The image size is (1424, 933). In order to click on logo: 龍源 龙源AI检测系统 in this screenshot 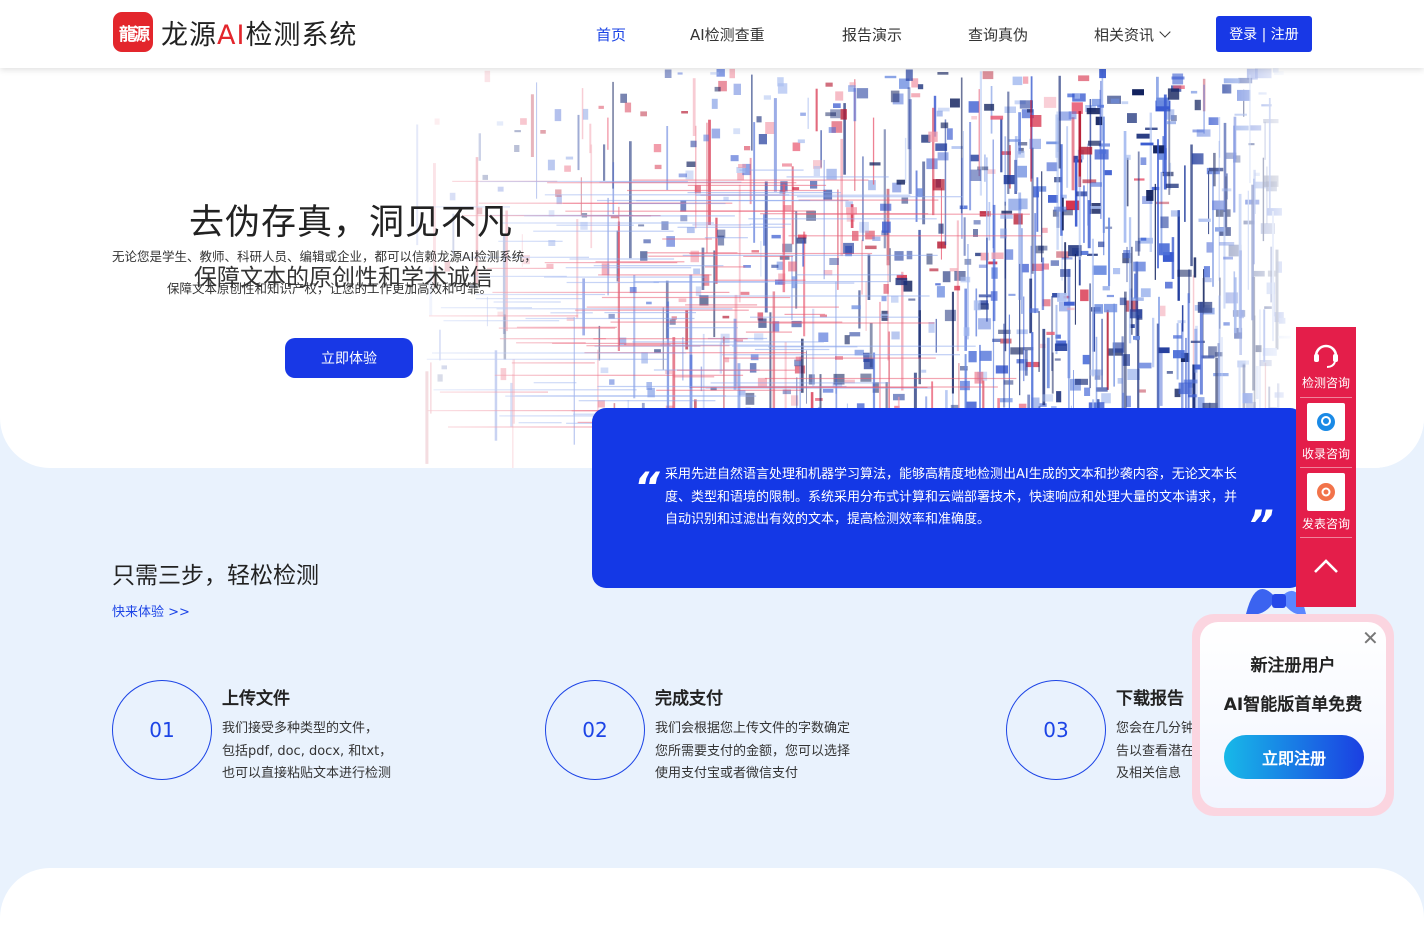, I will do `click(235, 32)`.